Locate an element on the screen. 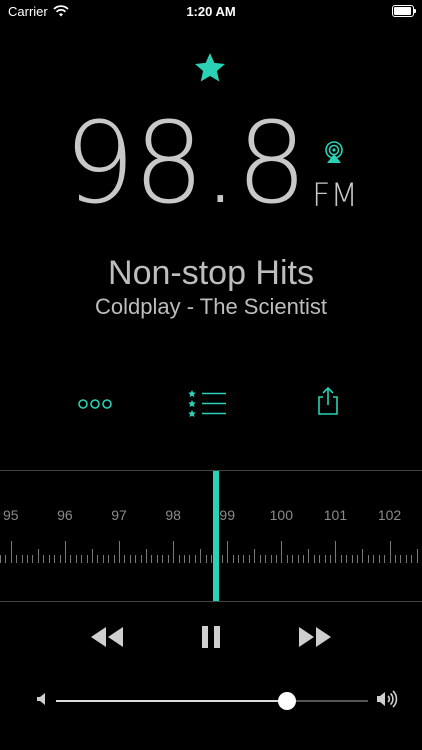 Image resolution: width=422 pixels, height=750 pixels. tuner-label: 102 is located at coordinates (389, 515).